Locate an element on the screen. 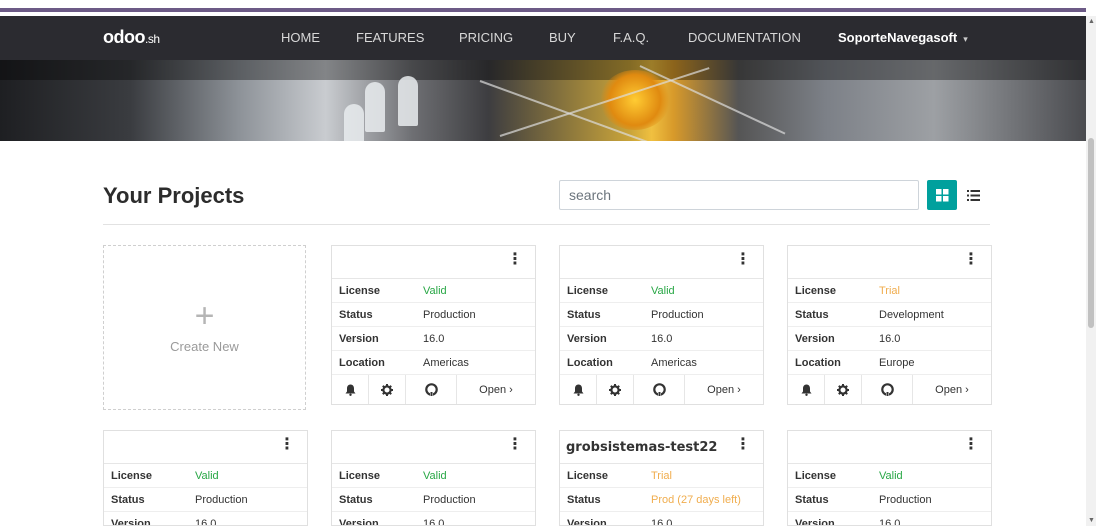 Image resolution: width=1096 pixels, height=526 pixels. page-scrollbar: ▲ ▼ is located at coordinates (1091, 271).